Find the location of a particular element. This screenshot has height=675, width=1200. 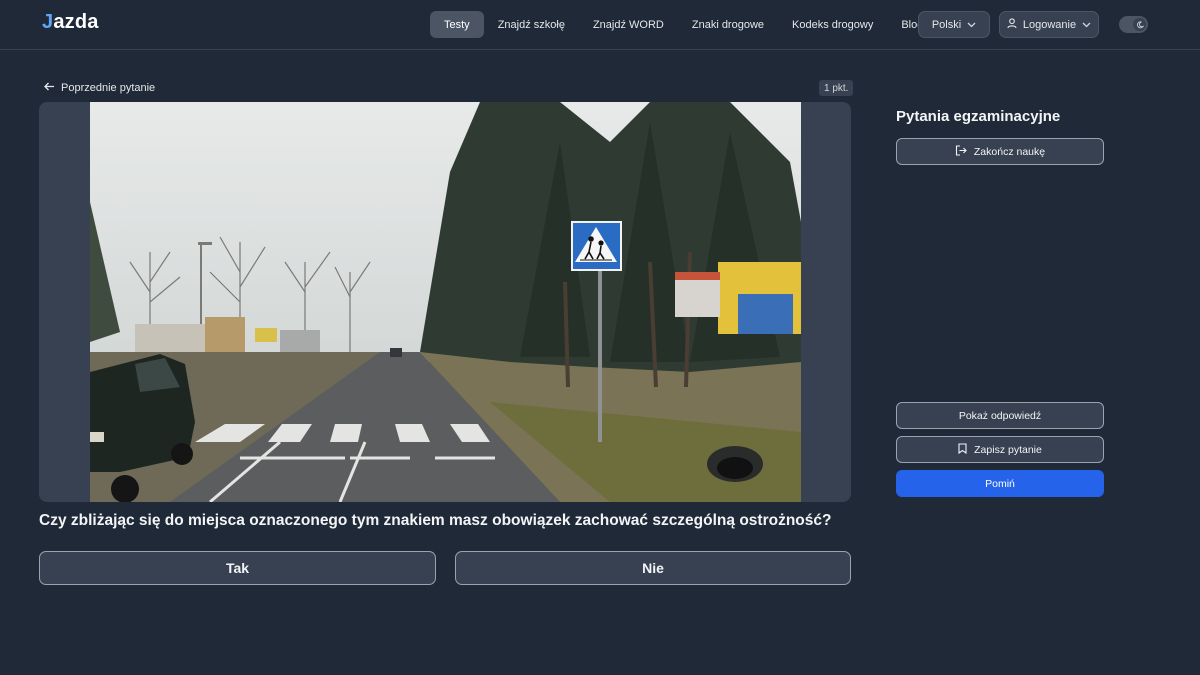

save-question-button: Zapisz pytanie is located at coordinates (1000, 449).